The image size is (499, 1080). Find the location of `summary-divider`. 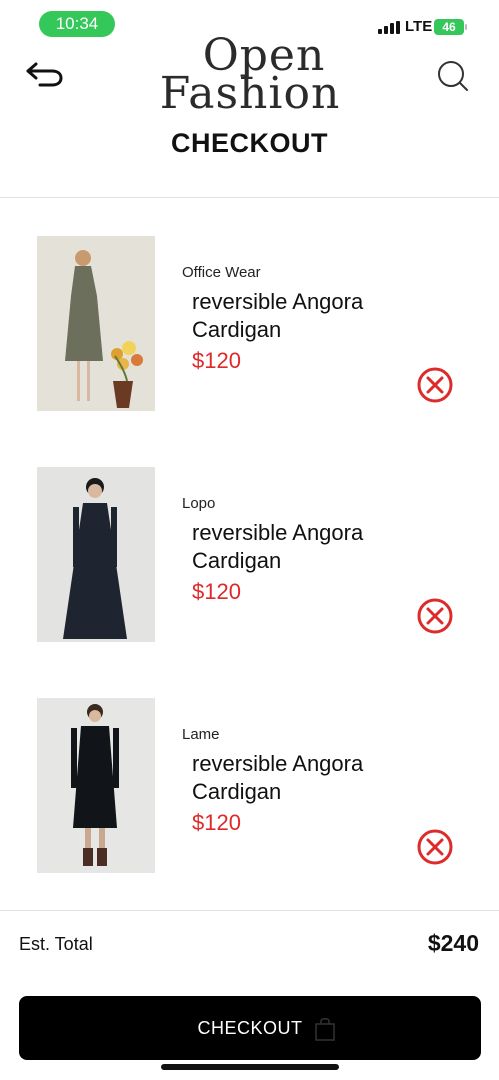

summary-divider is located at coordinates (249, 910).